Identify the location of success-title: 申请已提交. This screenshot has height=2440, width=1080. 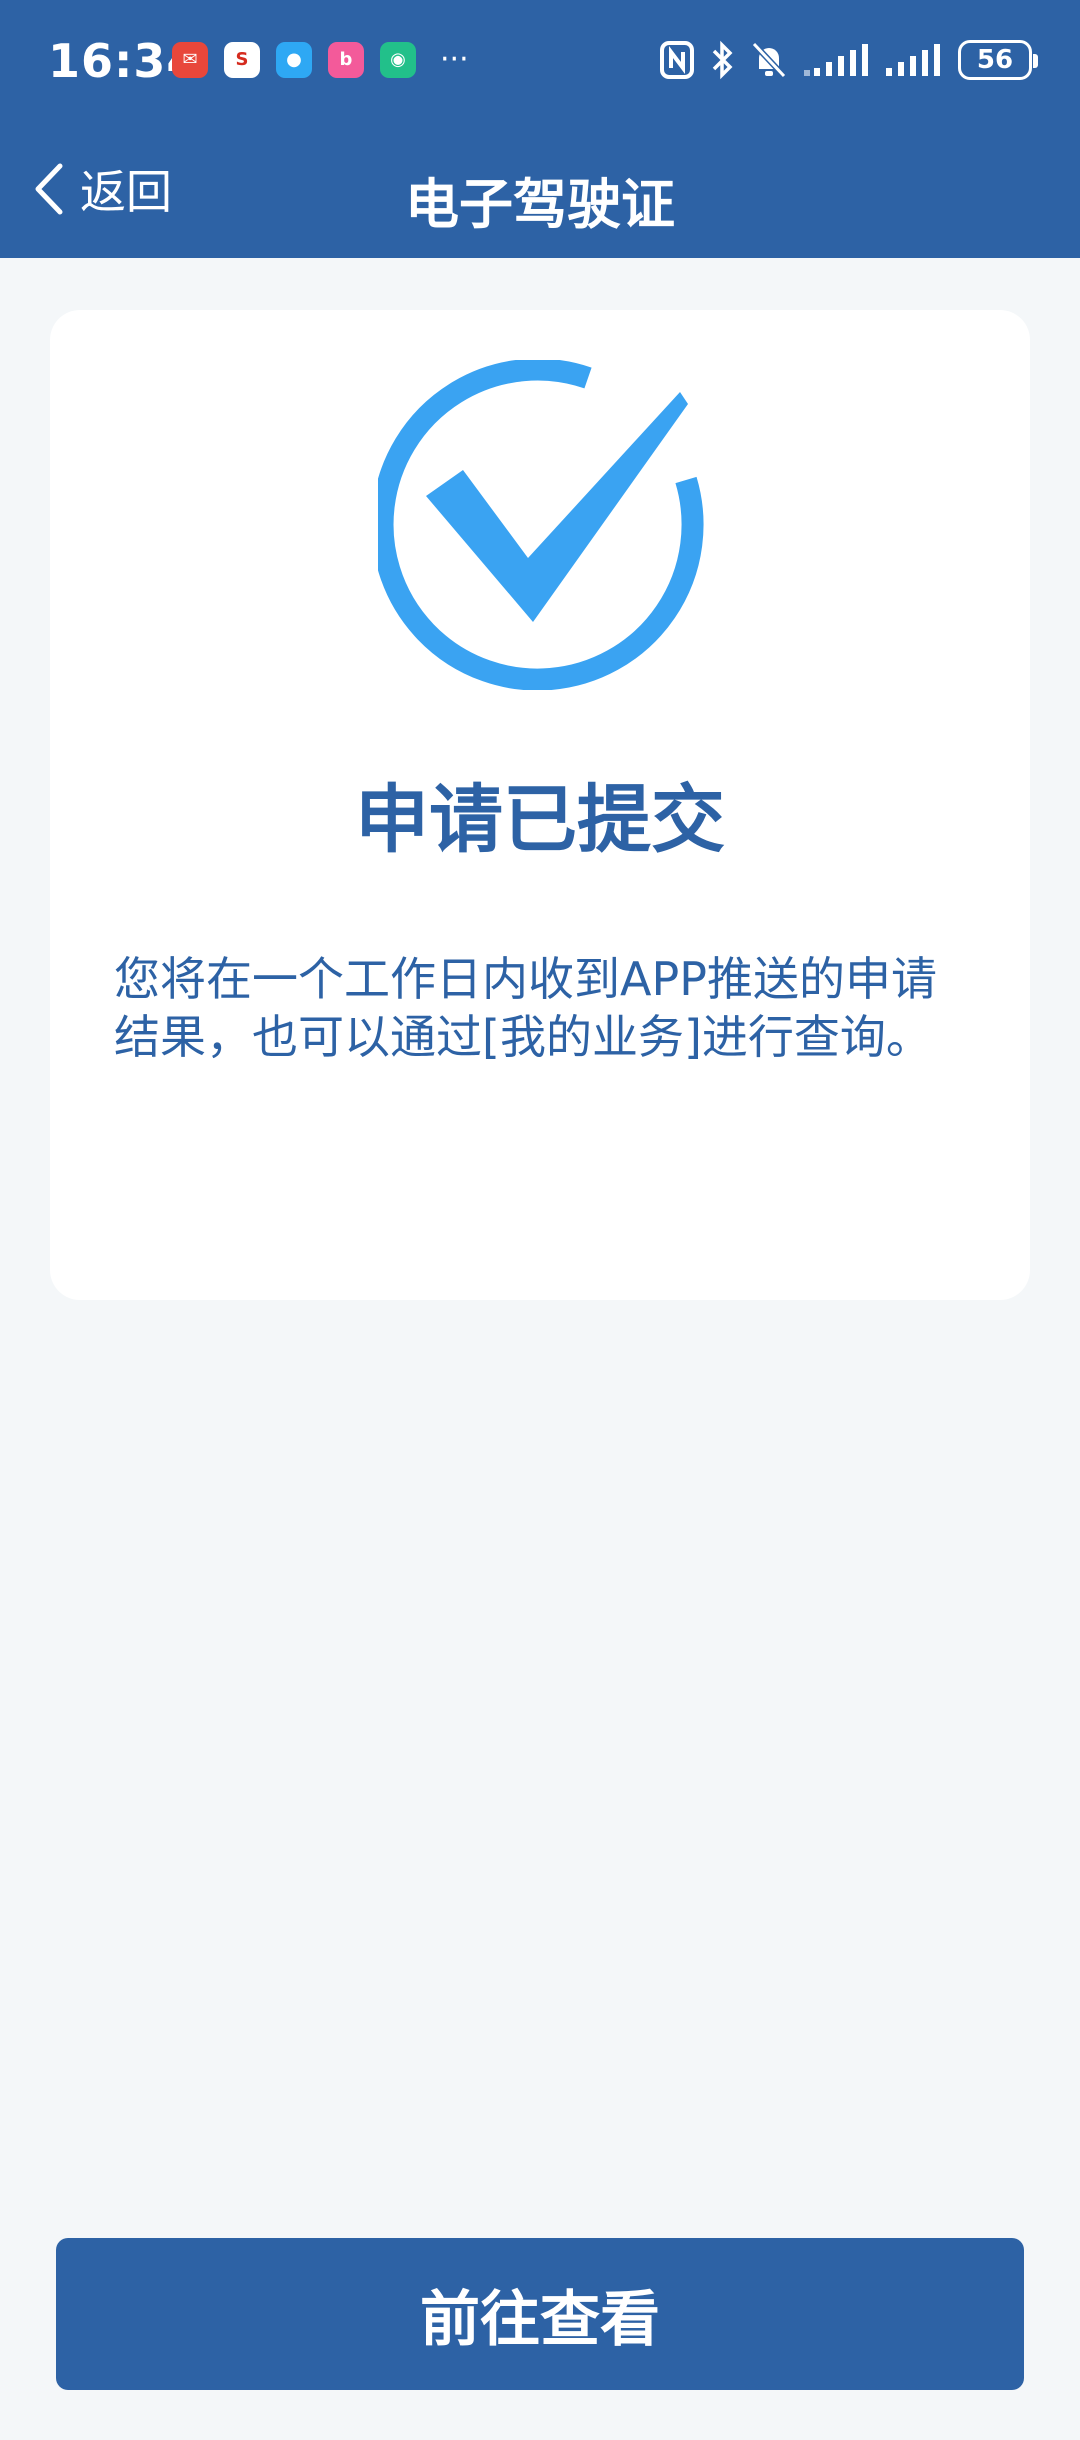
(540, 820).